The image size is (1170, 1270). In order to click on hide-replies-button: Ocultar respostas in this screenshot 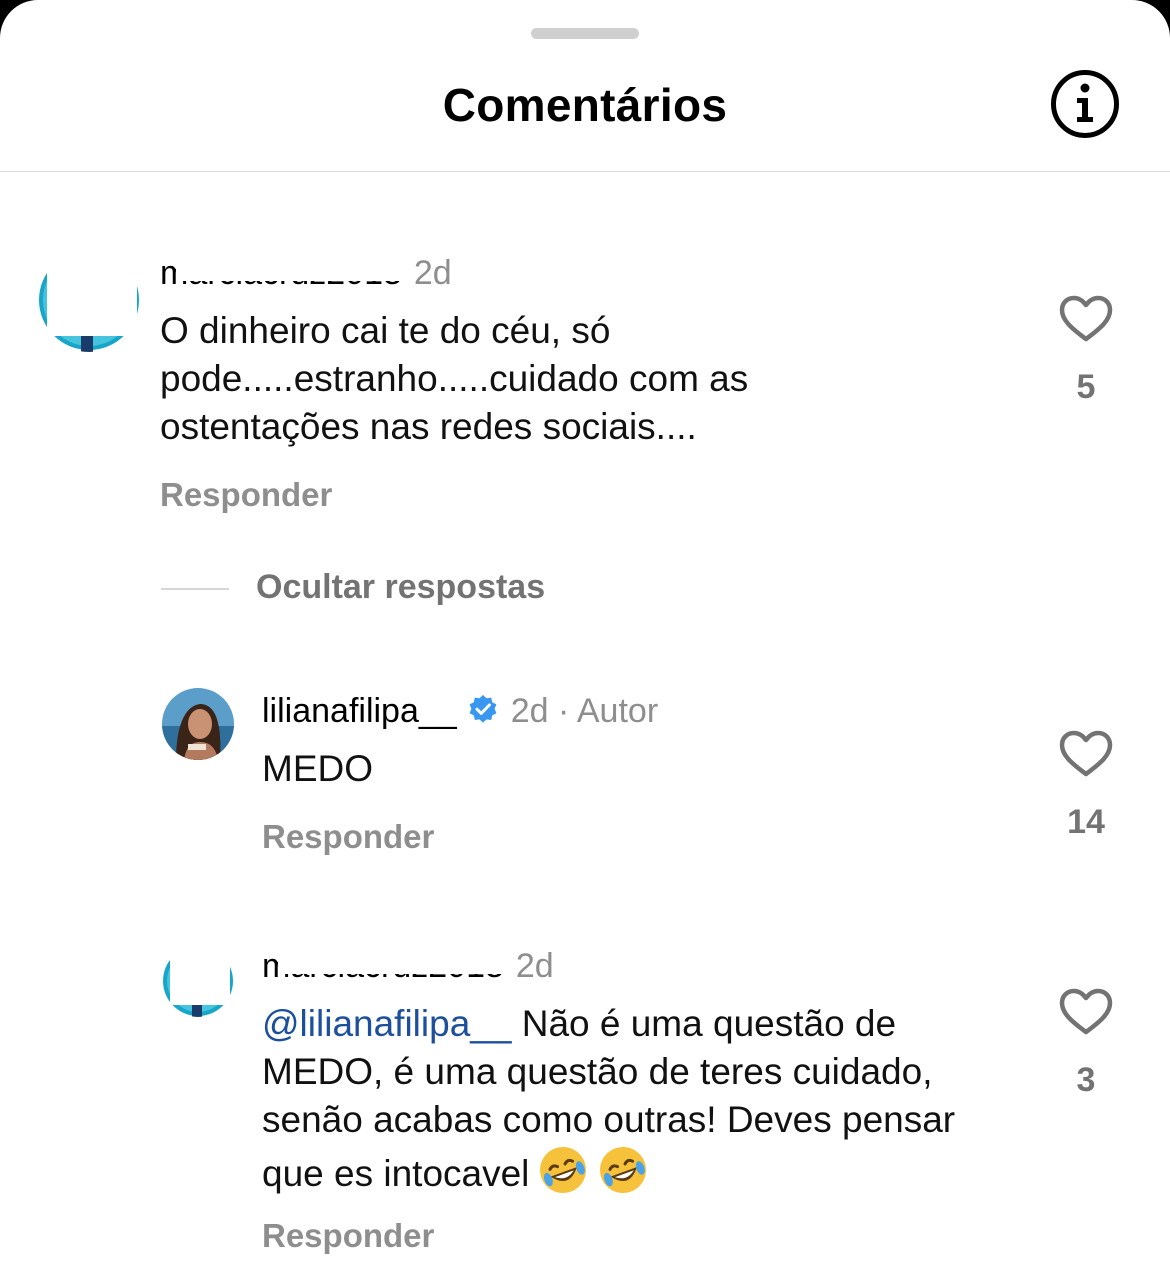, I will do `click(400, 587)`.